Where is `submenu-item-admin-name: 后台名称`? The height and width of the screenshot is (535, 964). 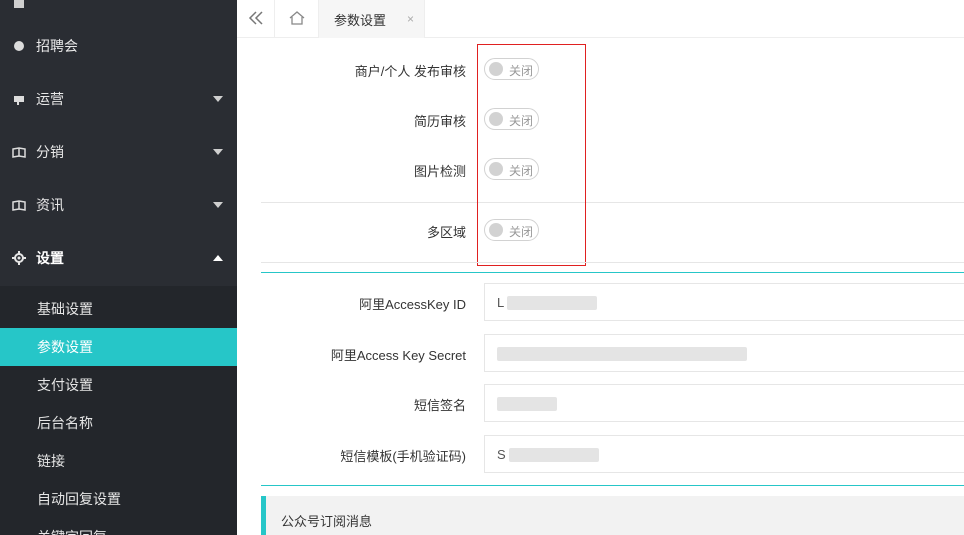
submenu-item-admin-name: 后台名称 is located at coordinates (118, 423).